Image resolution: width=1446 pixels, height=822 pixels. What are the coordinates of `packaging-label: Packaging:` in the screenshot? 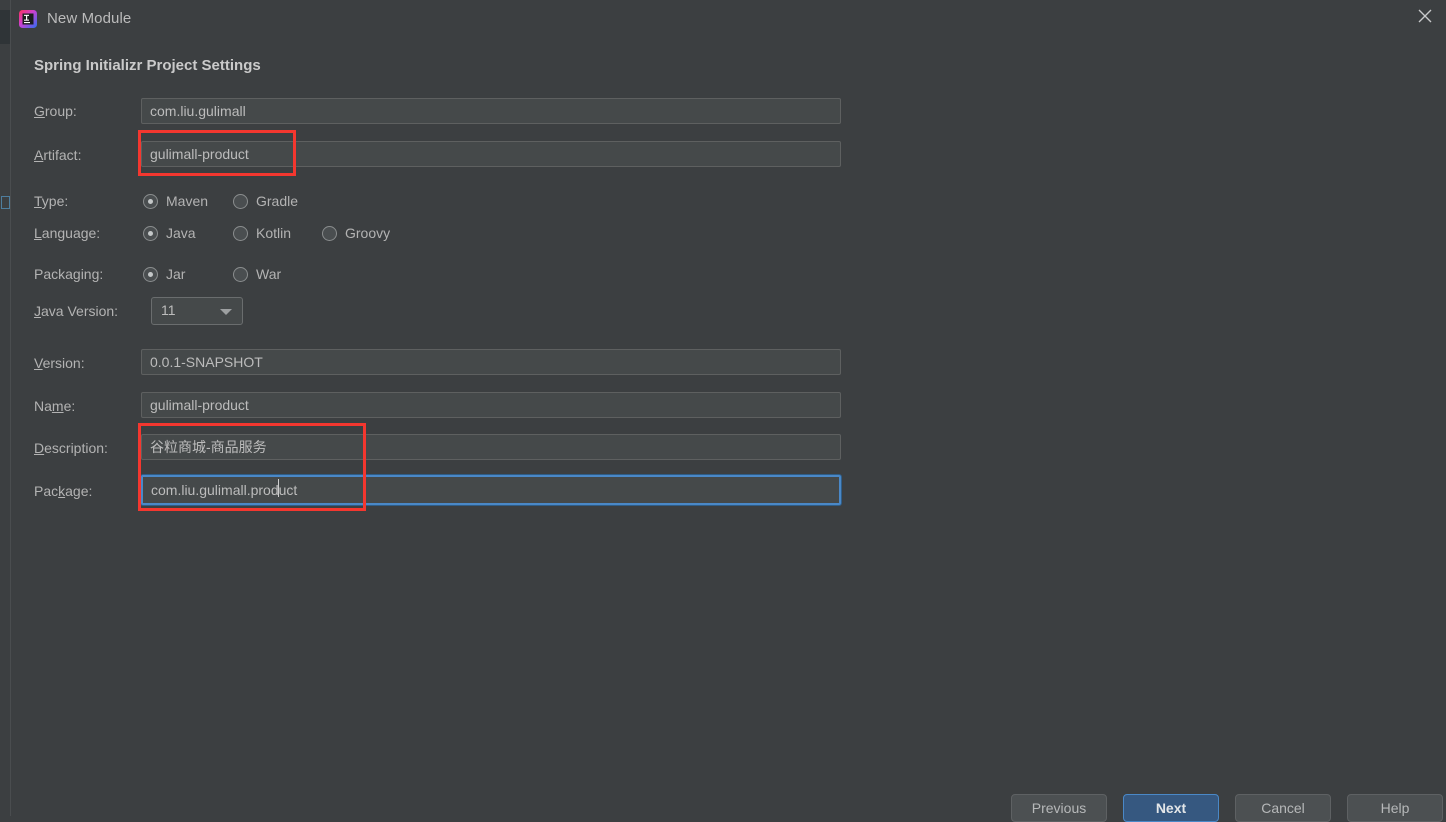 It's located at (69, 274).